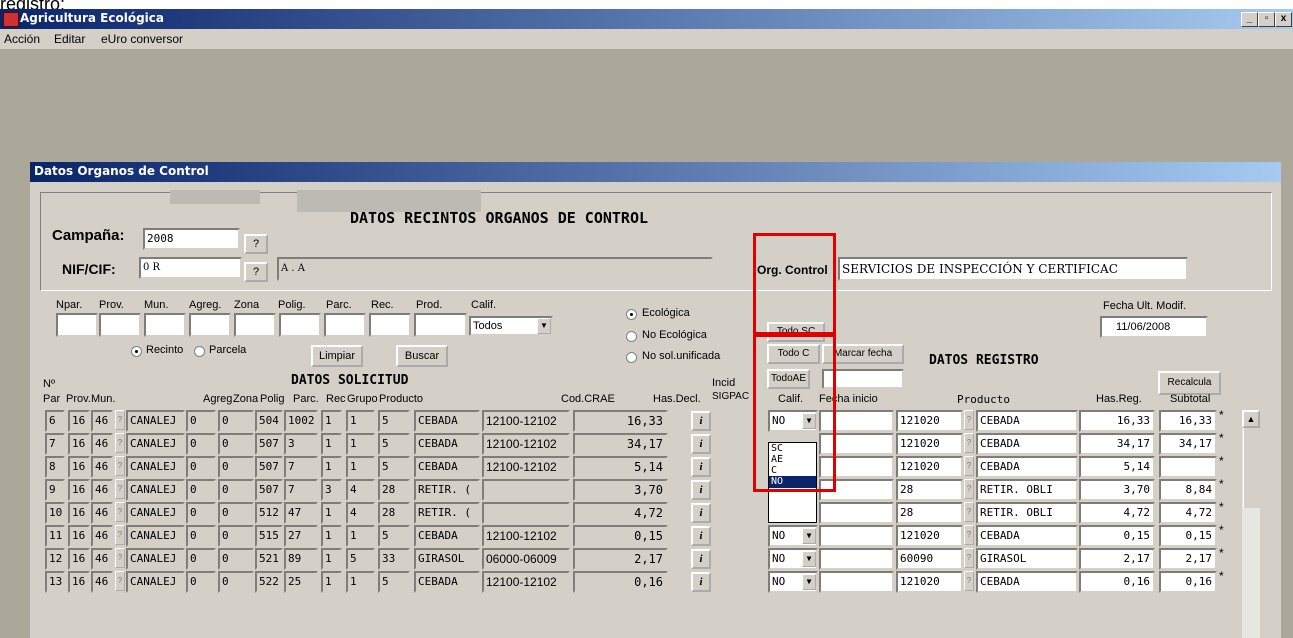  What do you see at coordinates (191, 239) in the screenshot?
I see `campana-input: 2008` at bounding box center [191, 239].